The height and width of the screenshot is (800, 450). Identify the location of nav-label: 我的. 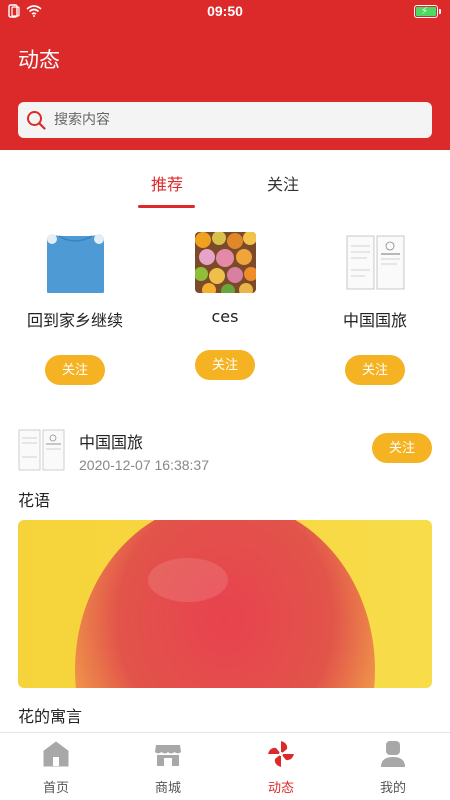
(392, 788).